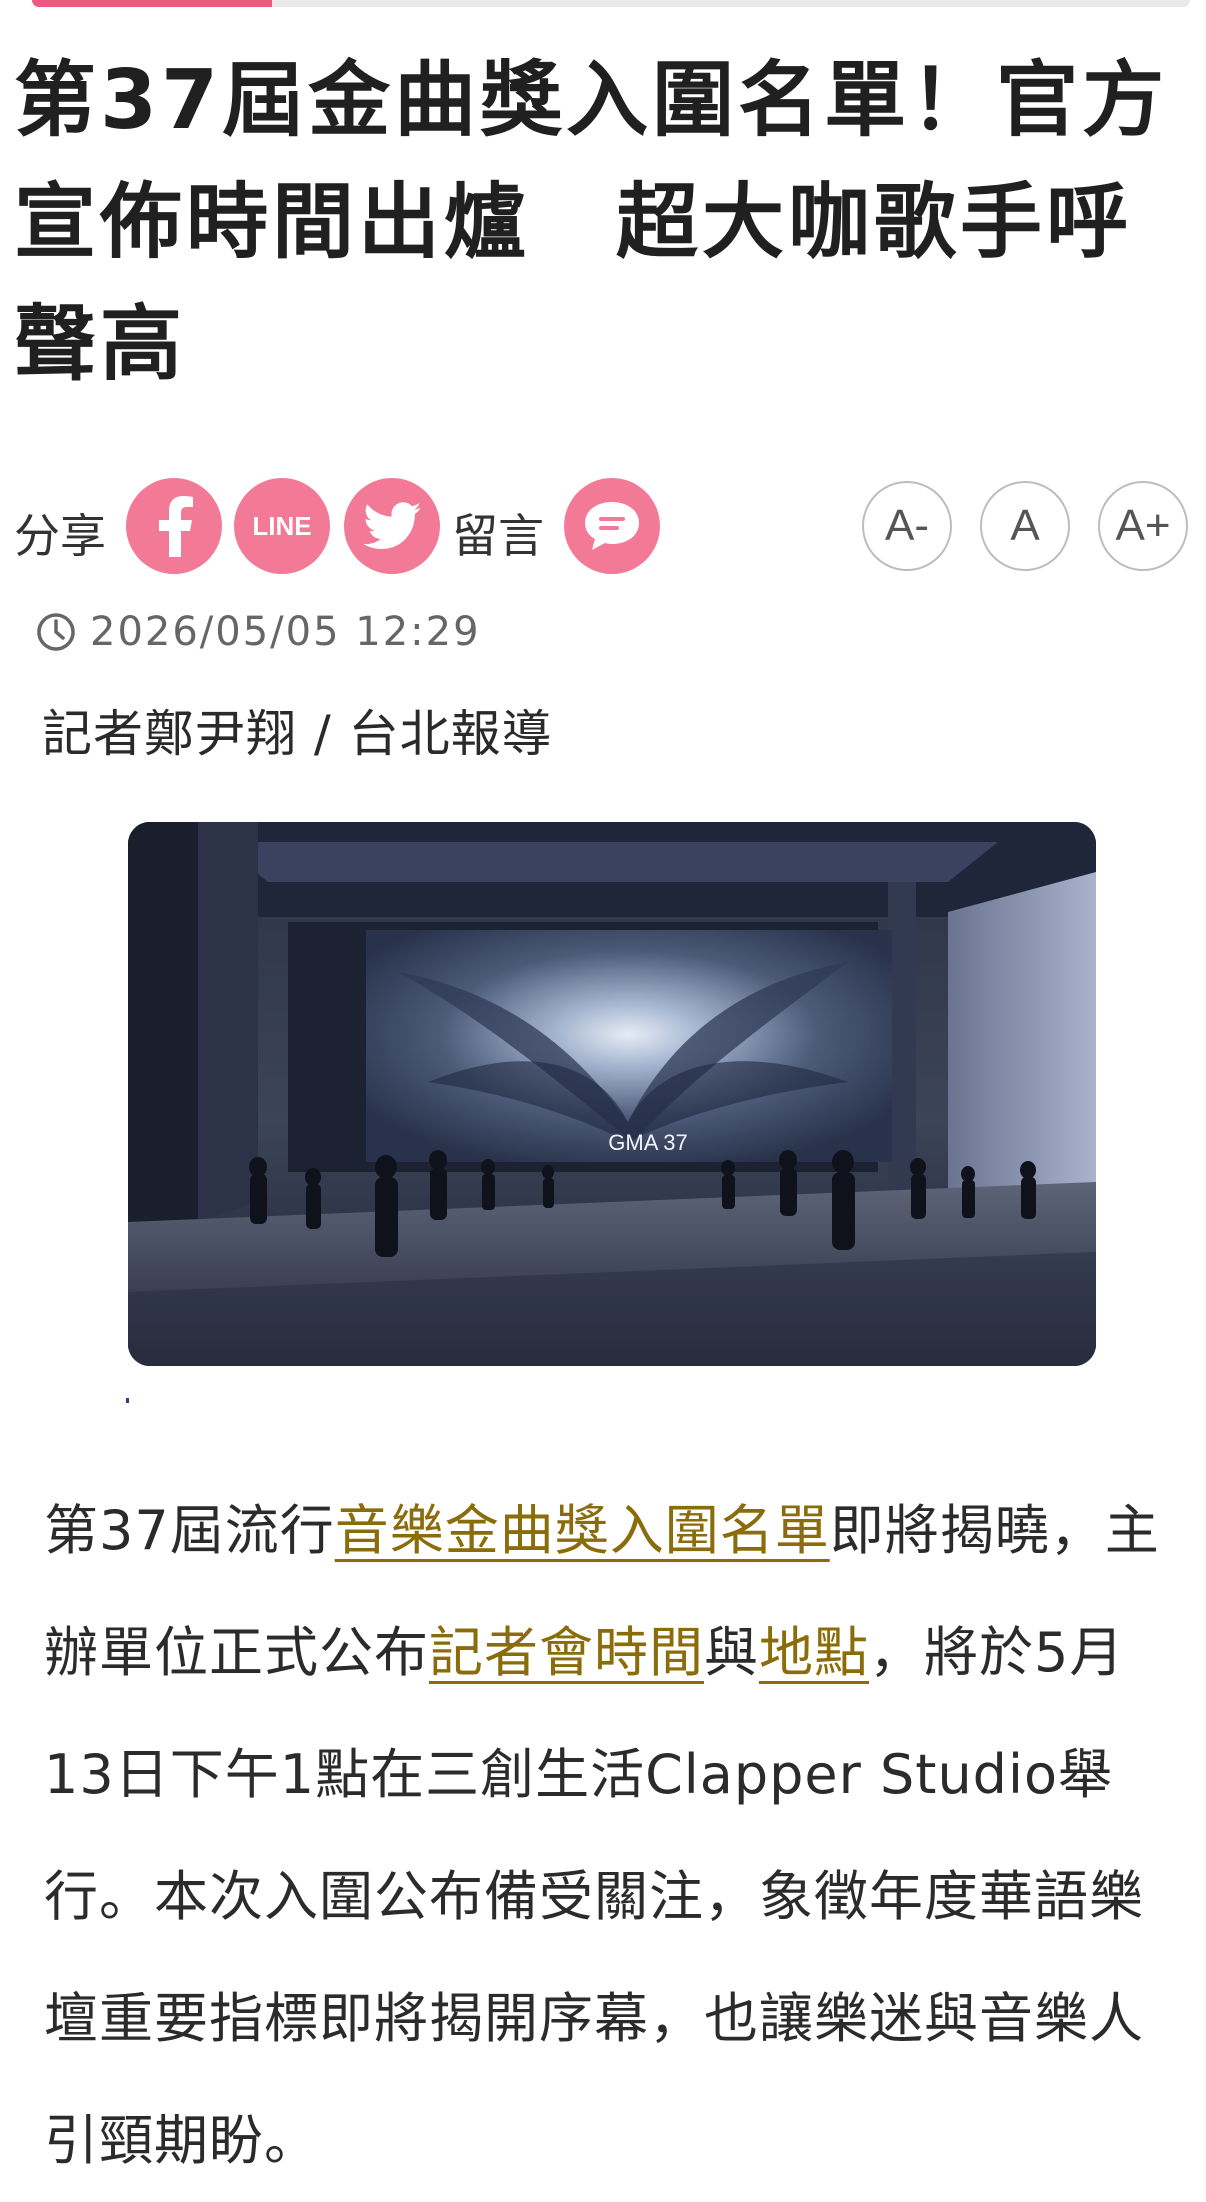 Image resolution: width=1206 pixels, height=2202 pixels. Describe the element at coordinates (498, 536) in the screenshot. I see `comment-label: 留言` at that location.